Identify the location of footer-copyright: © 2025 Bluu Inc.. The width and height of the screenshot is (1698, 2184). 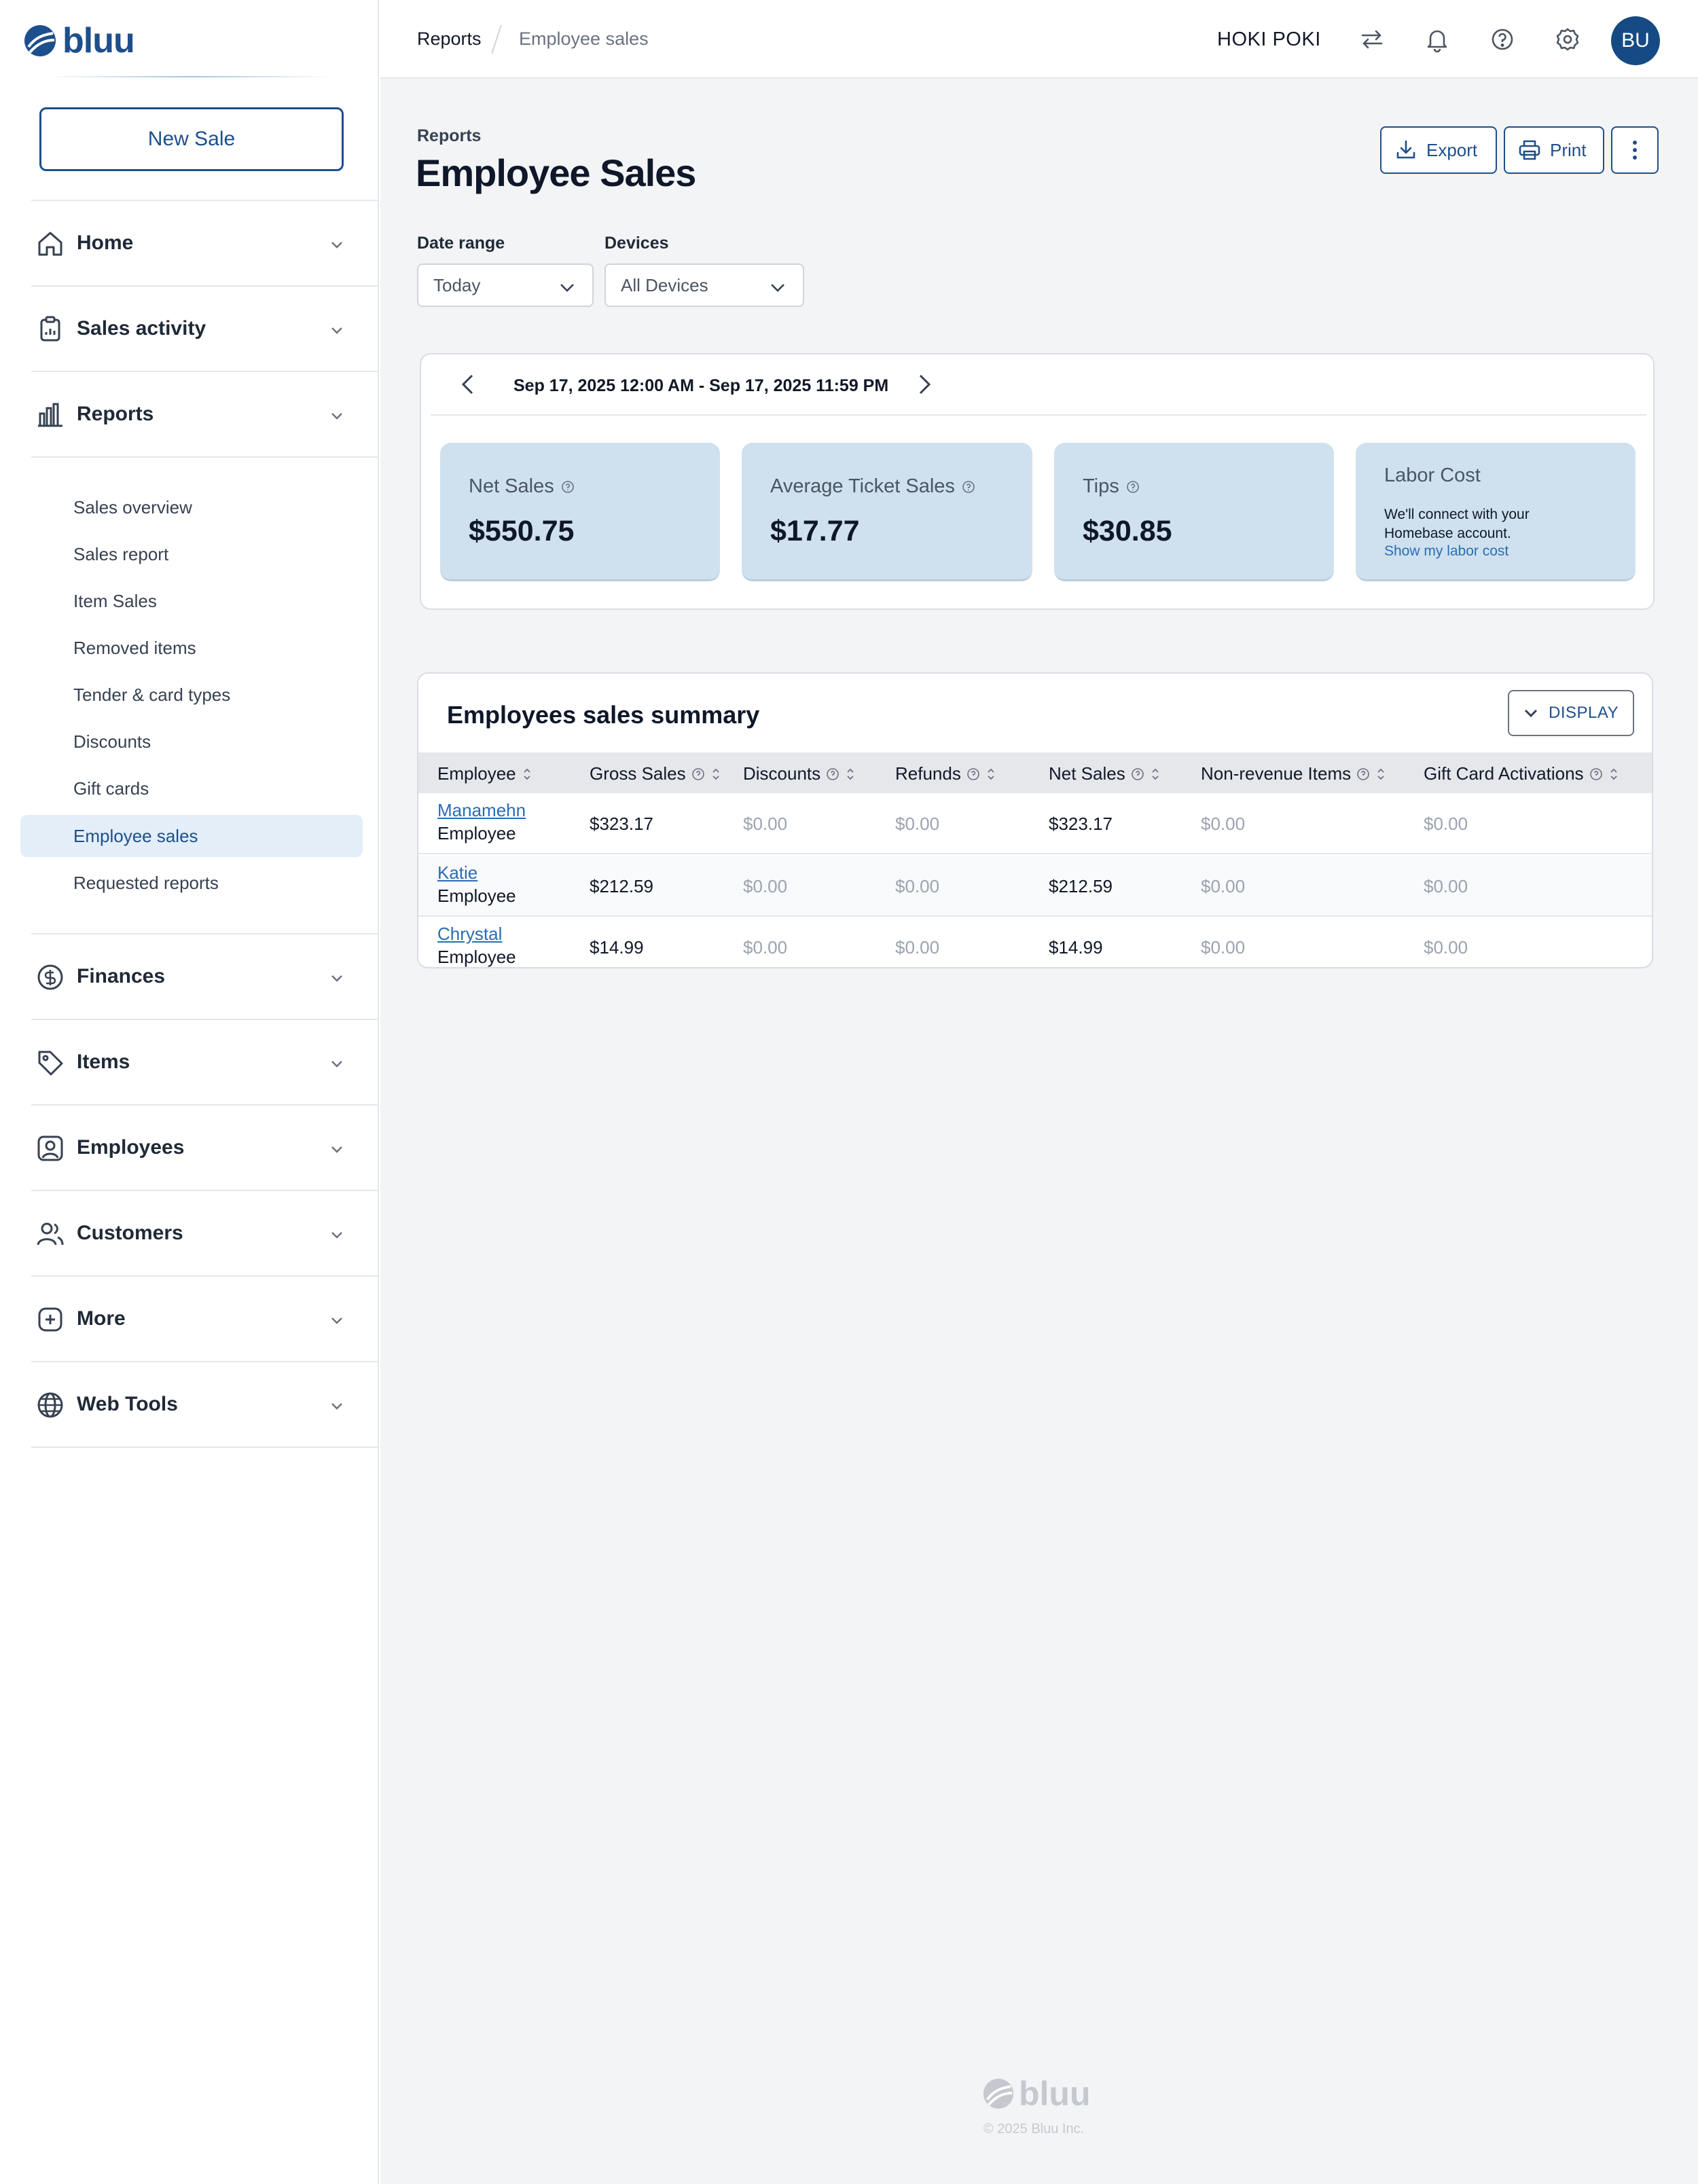
(1034, 2129).